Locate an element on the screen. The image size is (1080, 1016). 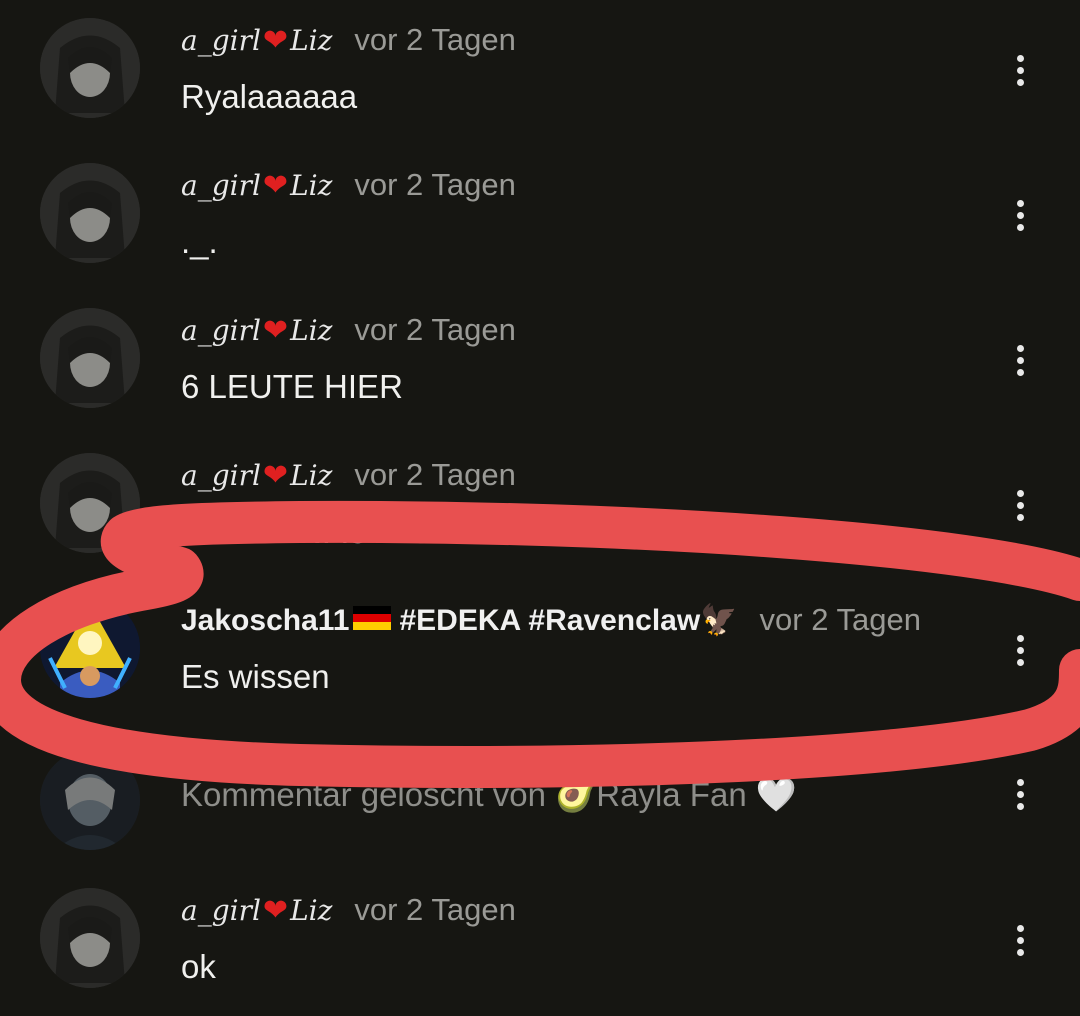
comment-item: a_girl ❤ Liz vor 2 Tagen ._. is located at coordinates (540, 215).